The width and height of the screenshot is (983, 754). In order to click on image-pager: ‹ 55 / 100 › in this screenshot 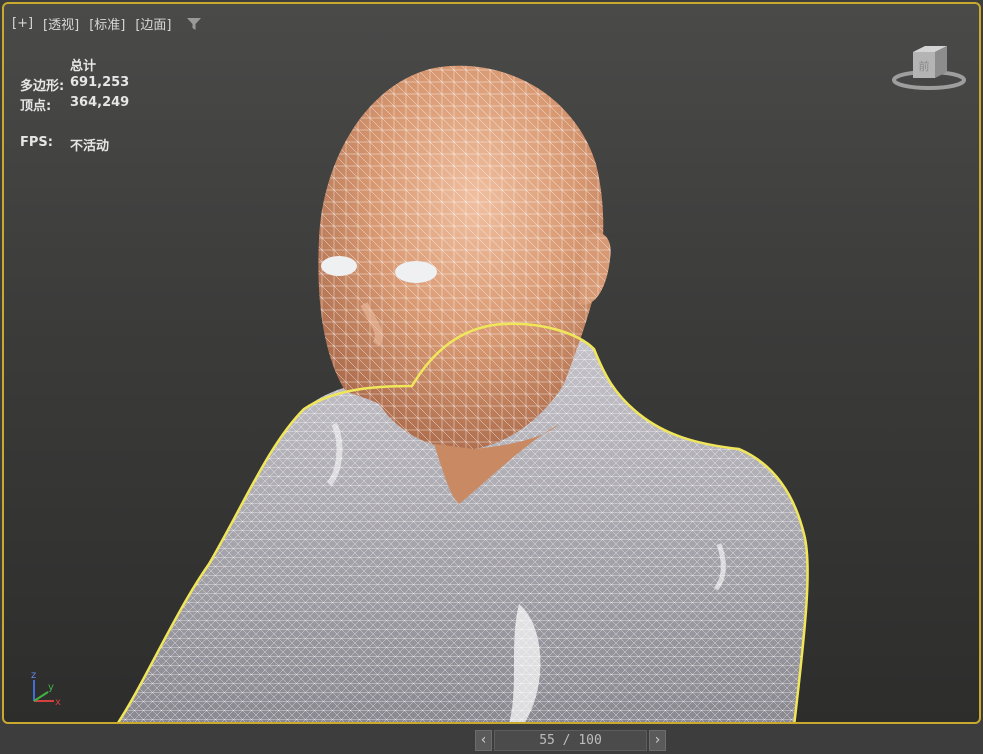, I will do `click(571, 740)`.